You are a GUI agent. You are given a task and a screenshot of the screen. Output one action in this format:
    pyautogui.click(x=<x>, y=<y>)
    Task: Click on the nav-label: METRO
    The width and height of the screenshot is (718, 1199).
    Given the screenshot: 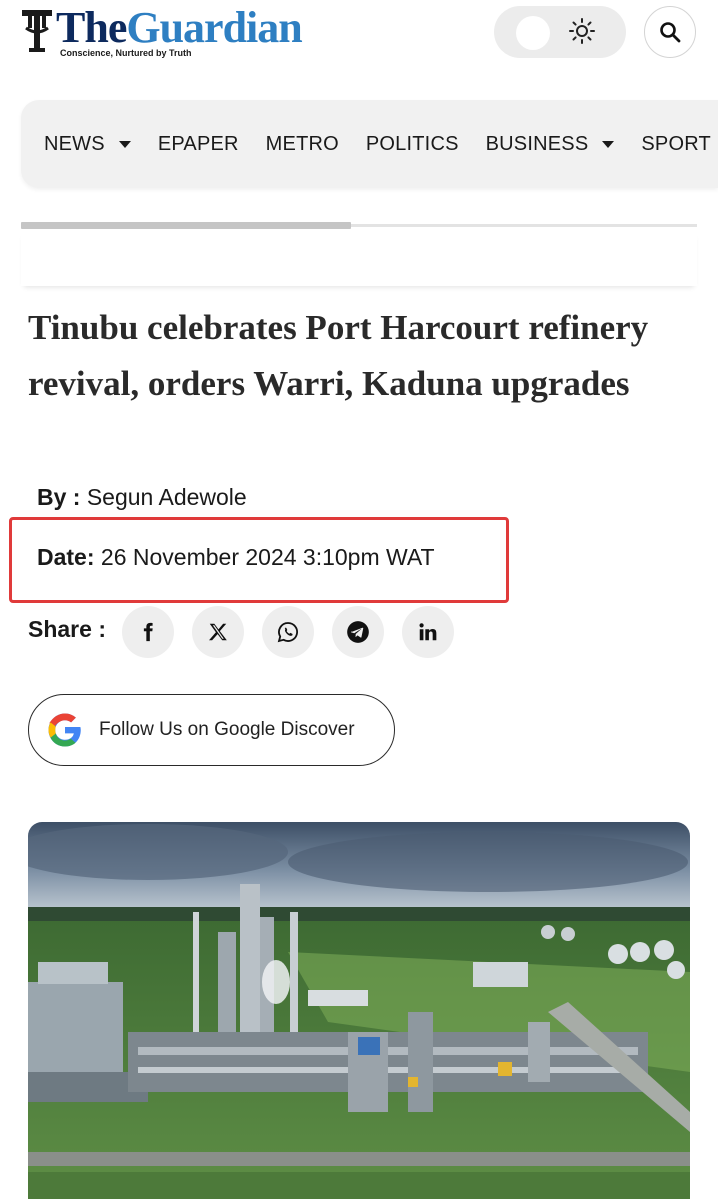 What is the action you would take?
    pyautogui.click(x=302, y=143)
    